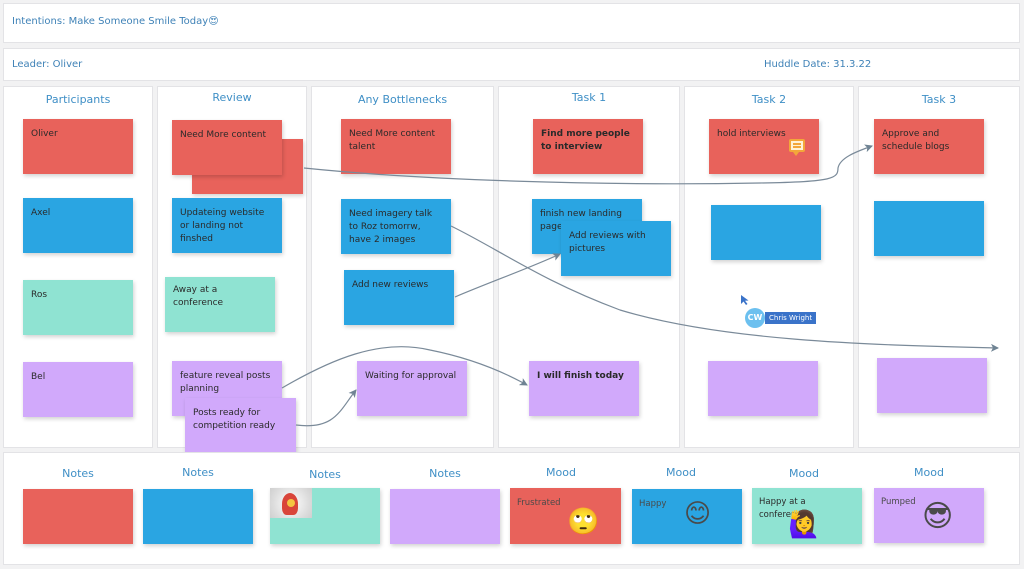 The height and width of the screenshot is (569, 1024). Describe the element at coordinates (412, 388) in the screenshot. I see `sticky-note-bottleneck: Waiting for approval` at that location.